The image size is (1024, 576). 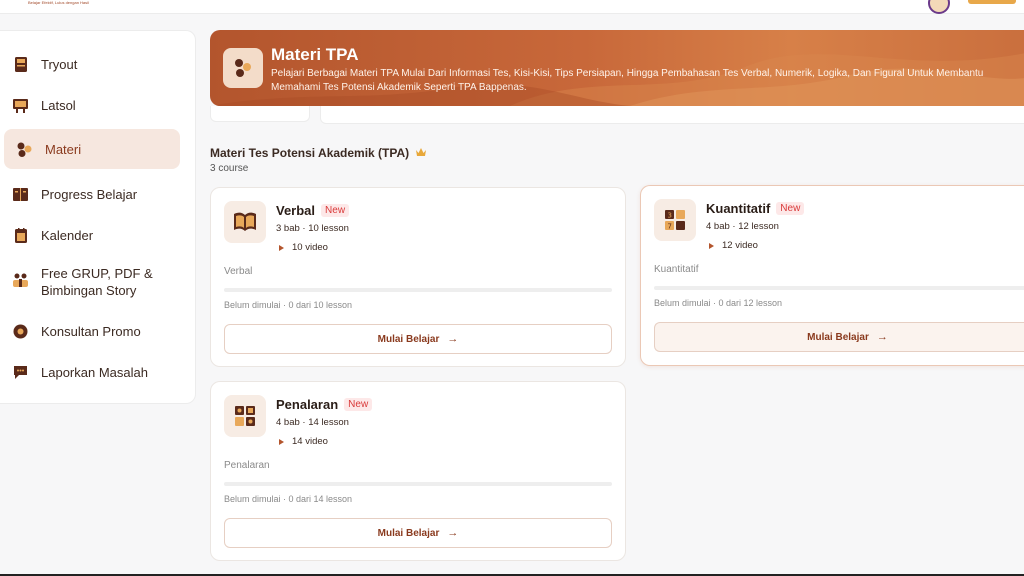 I want to click on svg-text: 3, so click(x=670, y=216).